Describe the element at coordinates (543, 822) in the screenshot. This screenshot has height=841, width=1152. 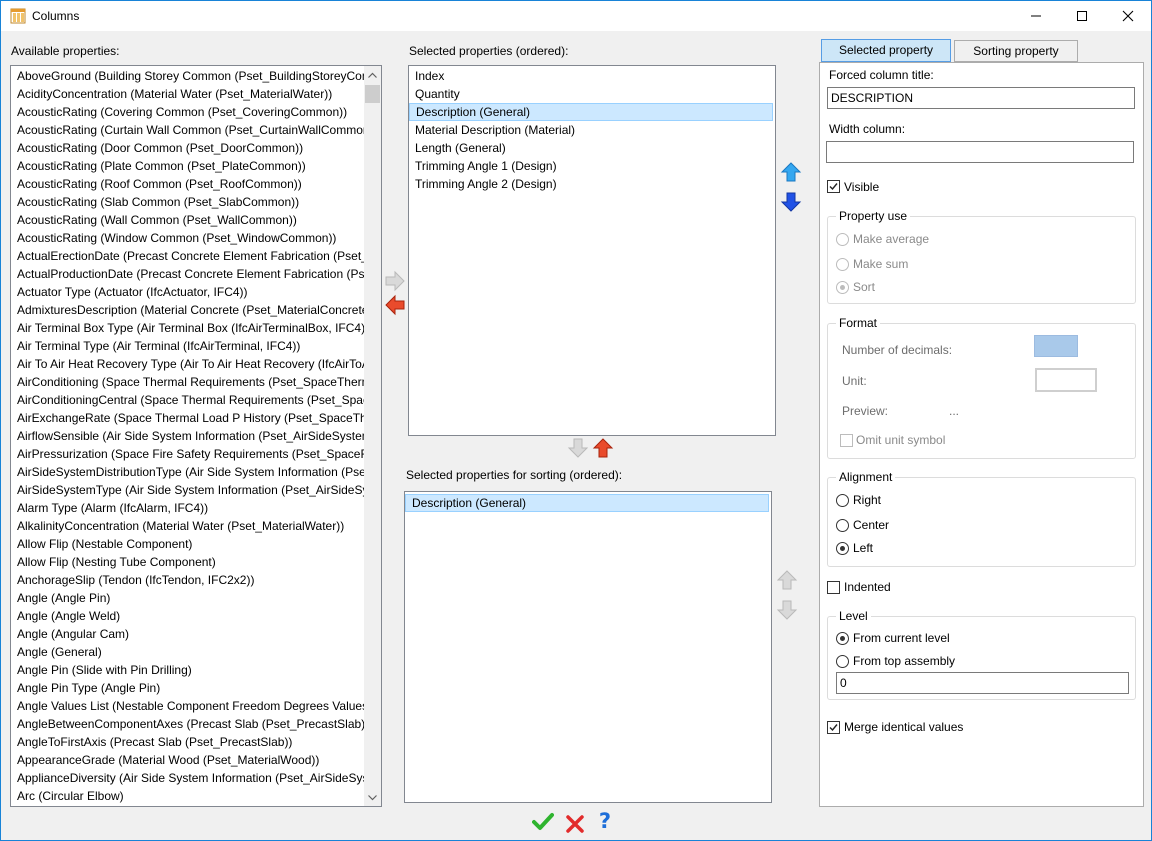
I see `checkmark-icon` at that location.